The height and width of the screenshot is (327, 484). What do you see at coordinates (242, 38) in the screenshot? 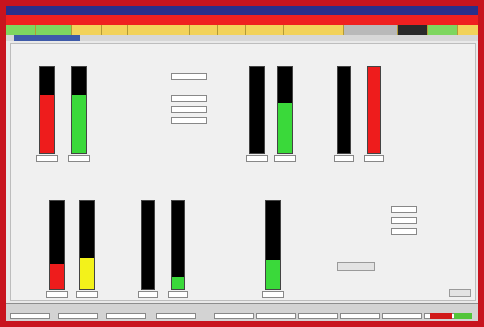
I see `tab-strip` at bounding box center [242, 38].